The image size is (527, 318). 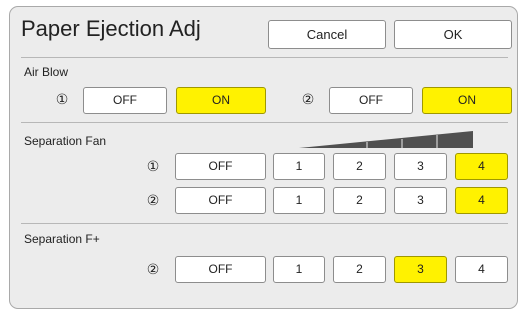 What do you see at coordinates (62, 239) in the screenshot?
I see `separation-f-plus-label: Separation F+` at bounding box center [62, 239].